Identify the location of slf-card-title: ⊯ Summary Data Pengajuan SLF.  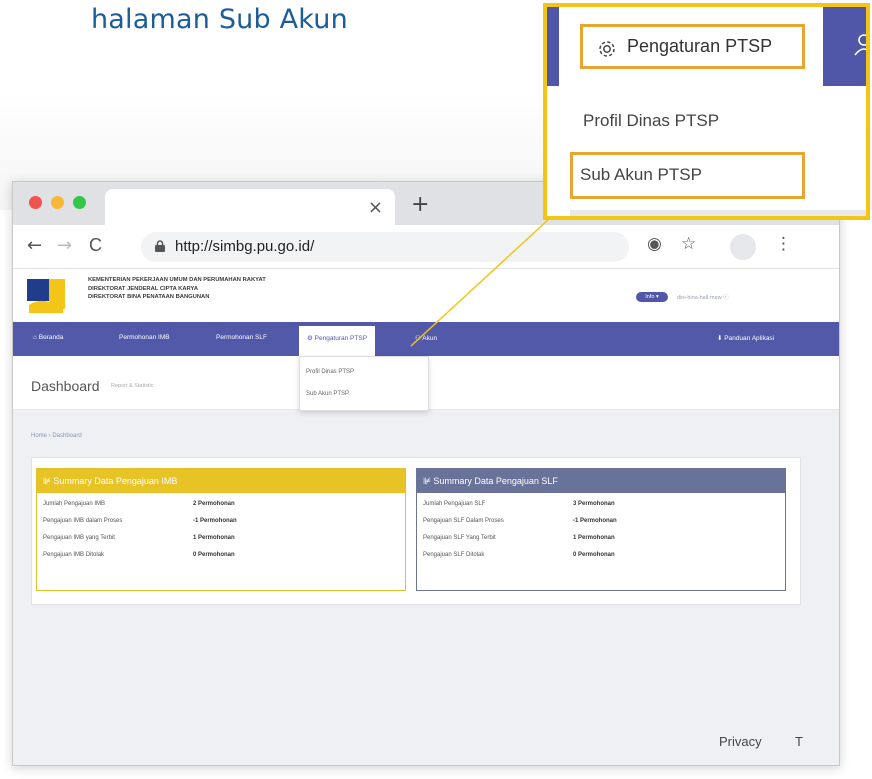
(601, 481).